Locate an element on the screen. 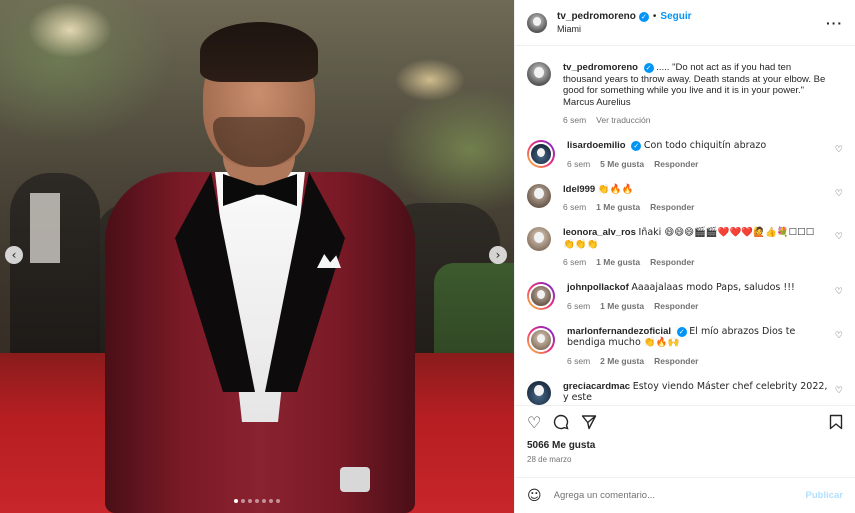  emoji-icon: ☺ is located at coordinates (534, 496).